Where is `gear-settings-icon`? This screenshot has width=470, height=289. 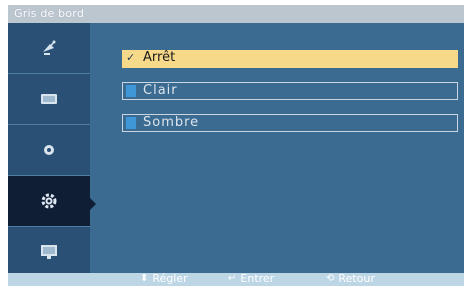
gear-settings-icon is located at coordinates (49, 201).